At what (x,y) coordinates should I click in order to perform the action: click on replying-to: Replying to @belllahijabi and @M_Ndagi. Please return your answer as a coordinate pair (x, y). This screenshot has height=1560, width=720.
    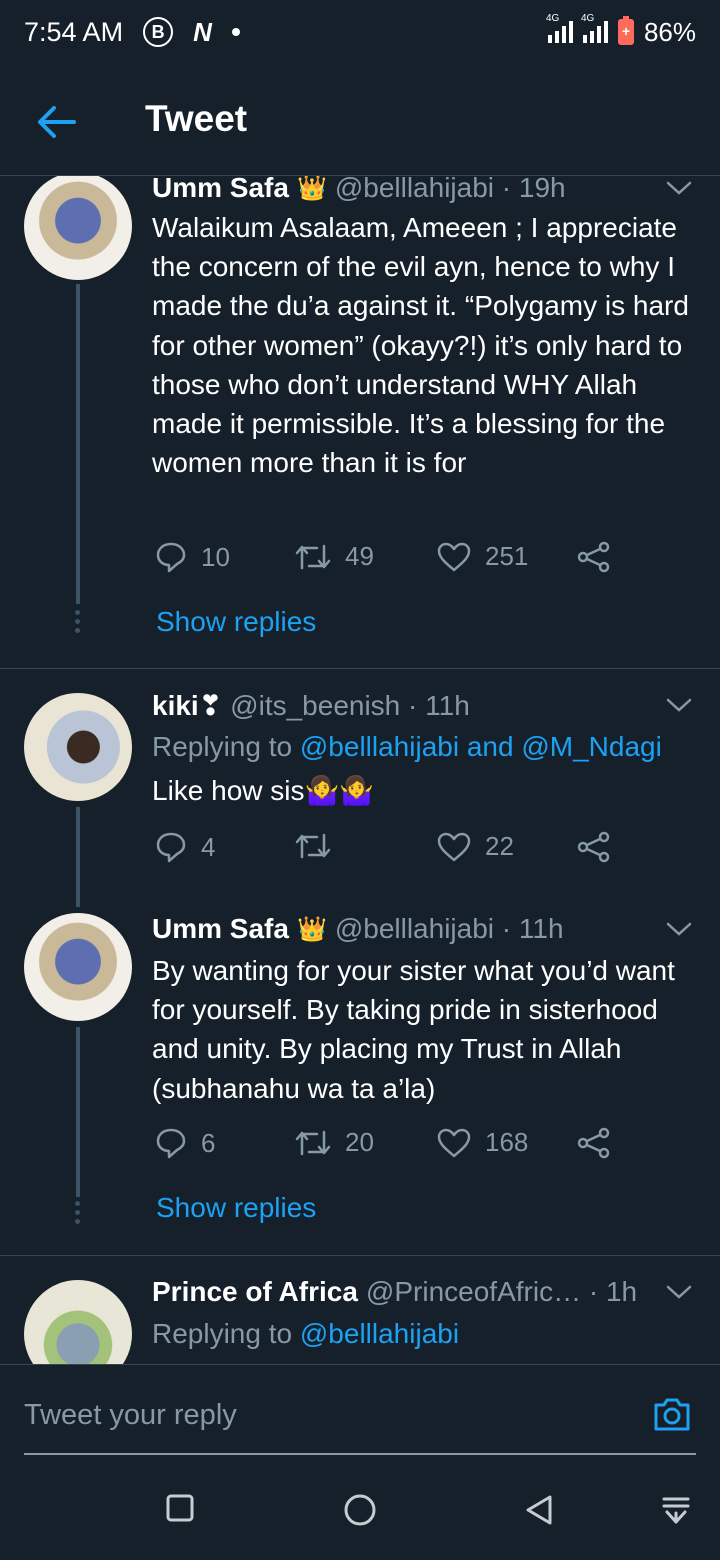
    Looking at the image, I should click on (407, 747).